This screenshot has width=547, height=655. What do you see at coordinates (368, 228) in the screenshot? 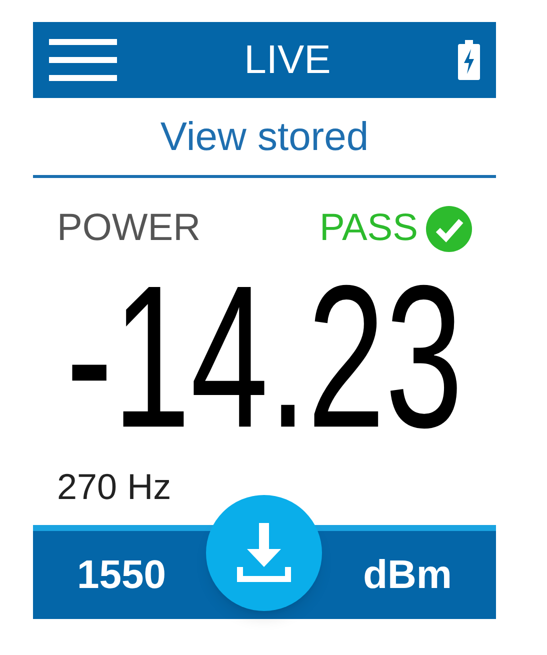
I see `result-status: PASS` at bounding box center [368, 228].